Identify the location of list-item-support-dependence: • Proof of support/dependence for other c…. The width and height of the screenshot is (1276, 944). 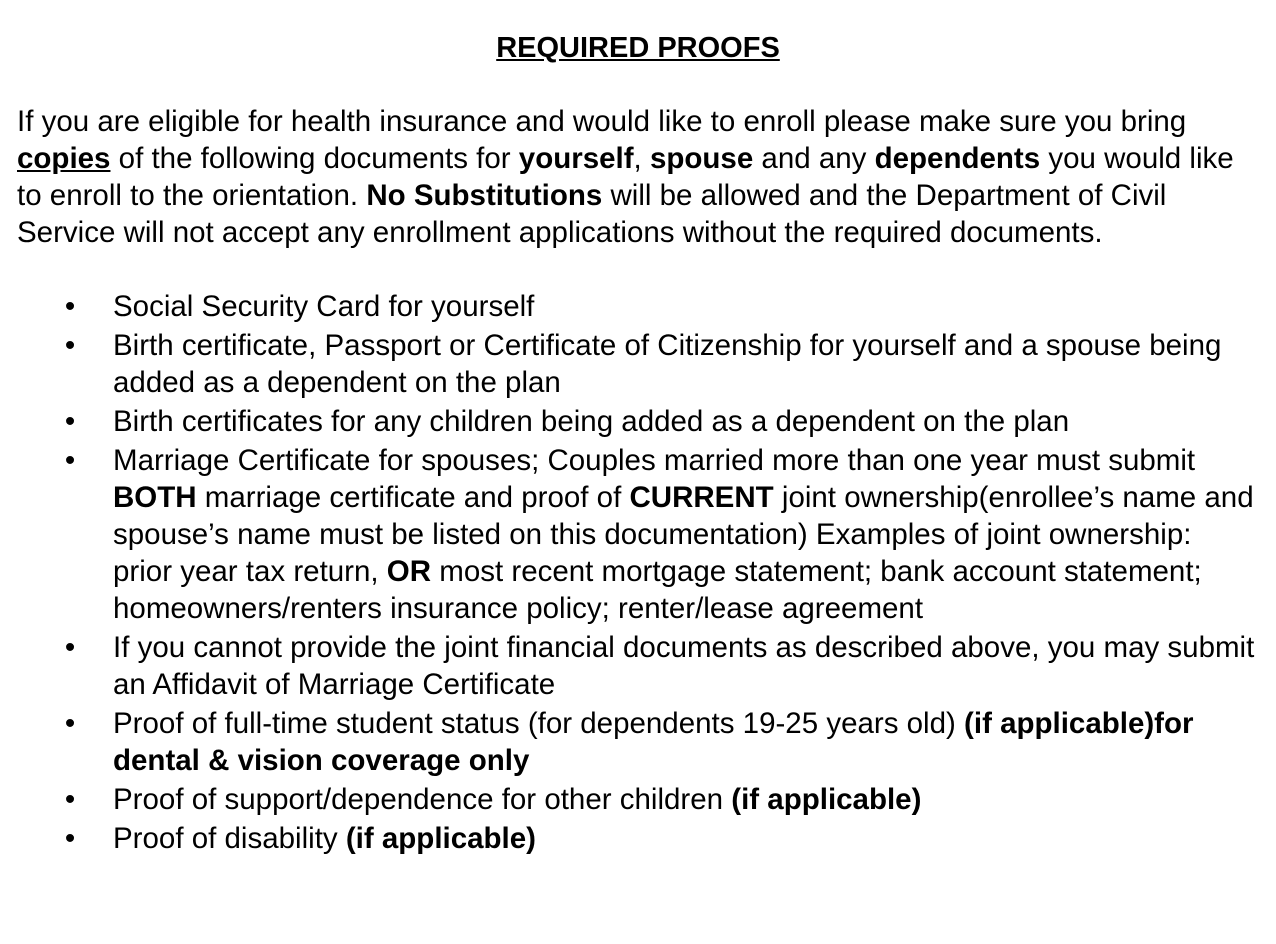
(637, 799).